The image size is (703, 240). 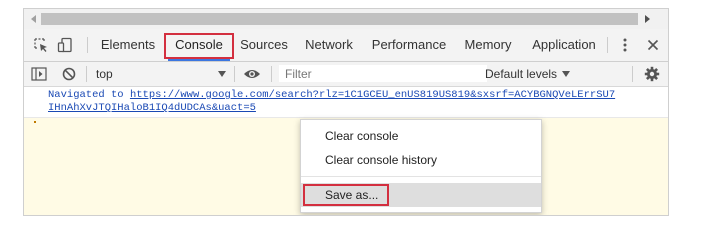 What do you see at coordinates (521, 74) in the screenshot?
I see `log-levels-dropdown: Default levels` at bounding box center [521, 74].